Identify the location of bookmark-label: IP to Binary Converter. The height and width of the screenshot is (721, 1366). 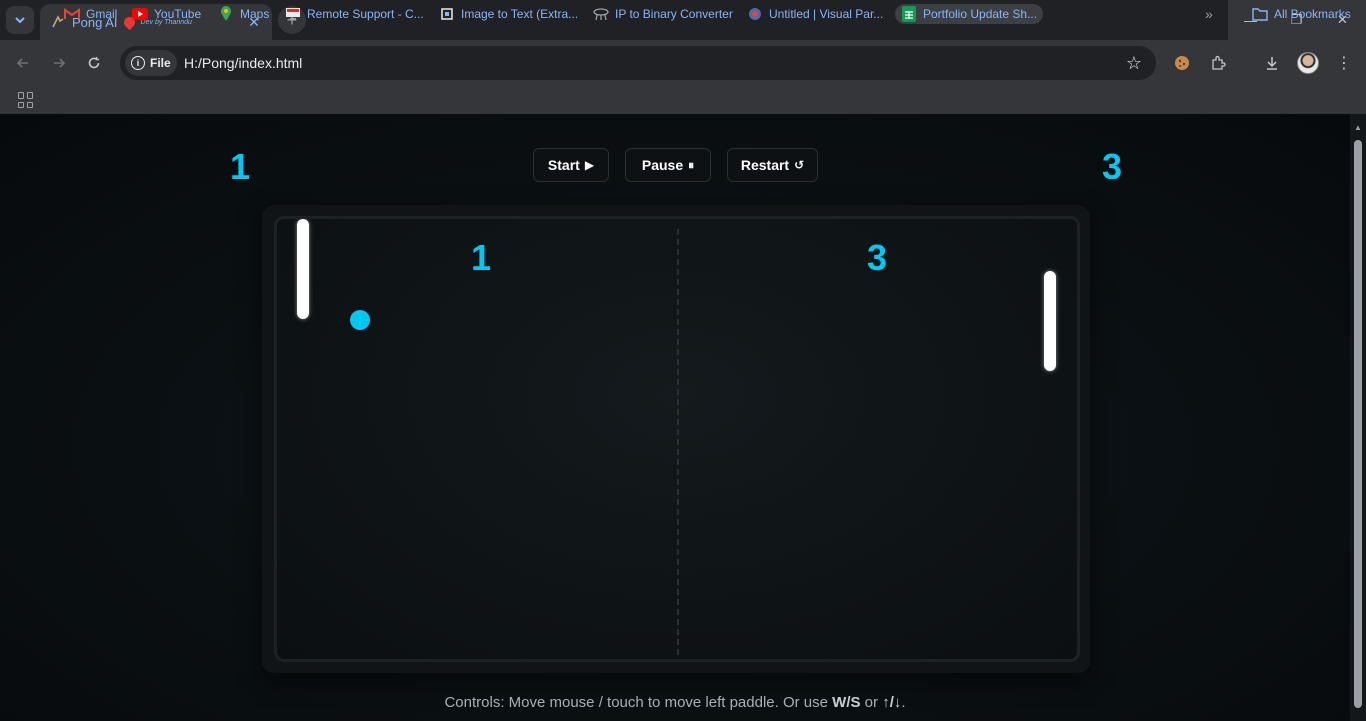
(674, 14).